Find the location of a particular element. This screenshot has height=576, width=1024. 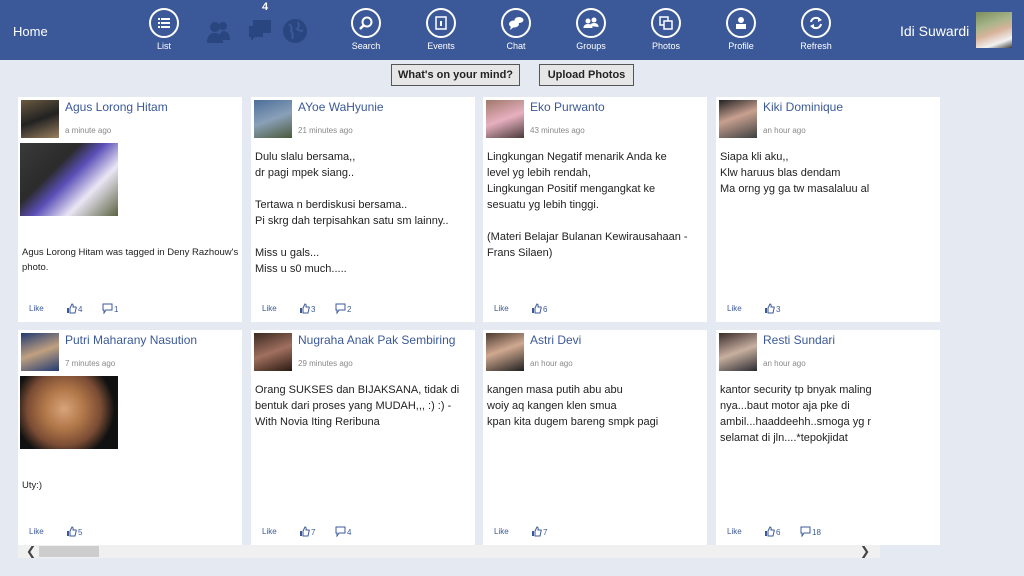

scrollbar-thumb is located at coordinates (69, 551).